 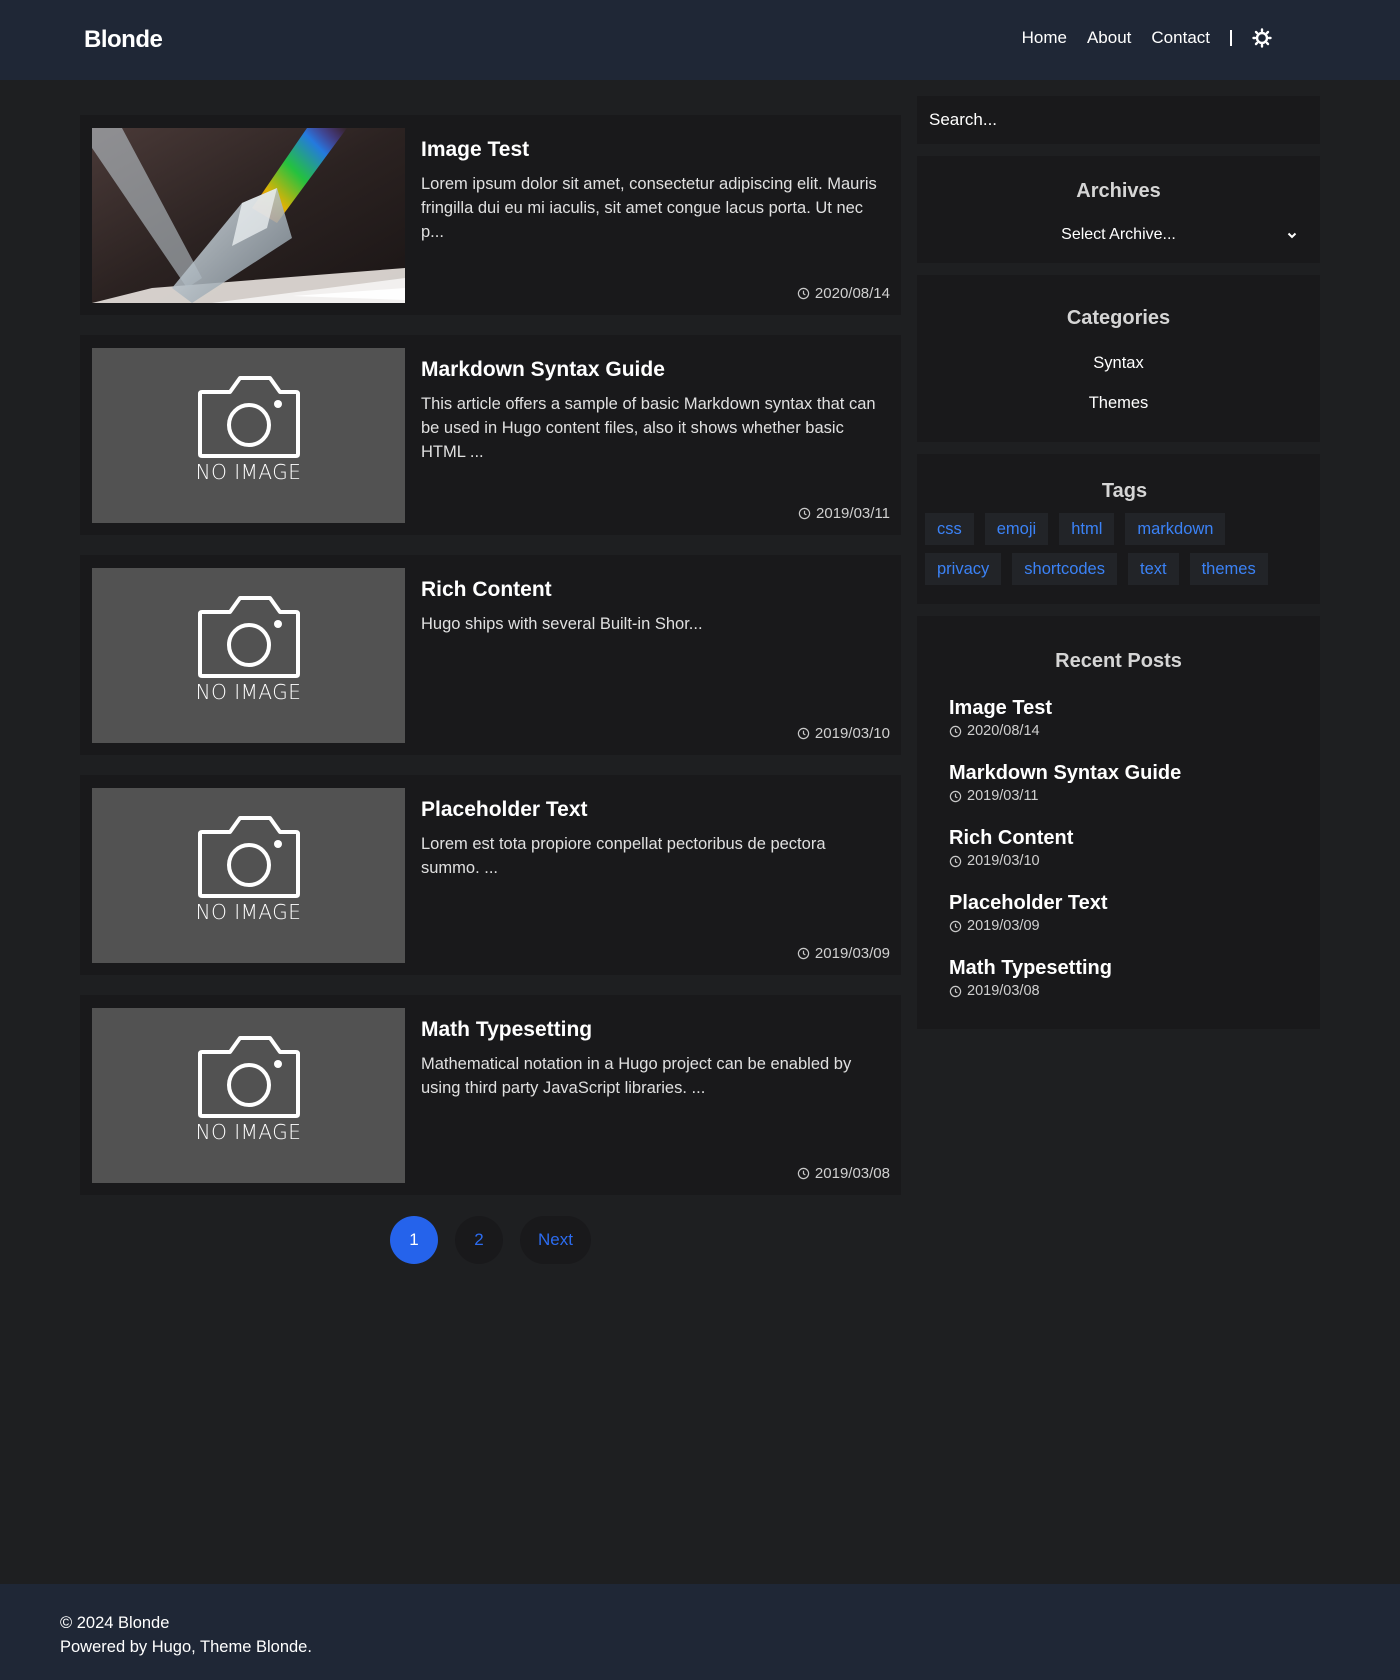 What do you see at coordinates (700, 40) in the screenshot?
I see `site-header: Blonde Home About Contact` at bounding box center [700, 40].